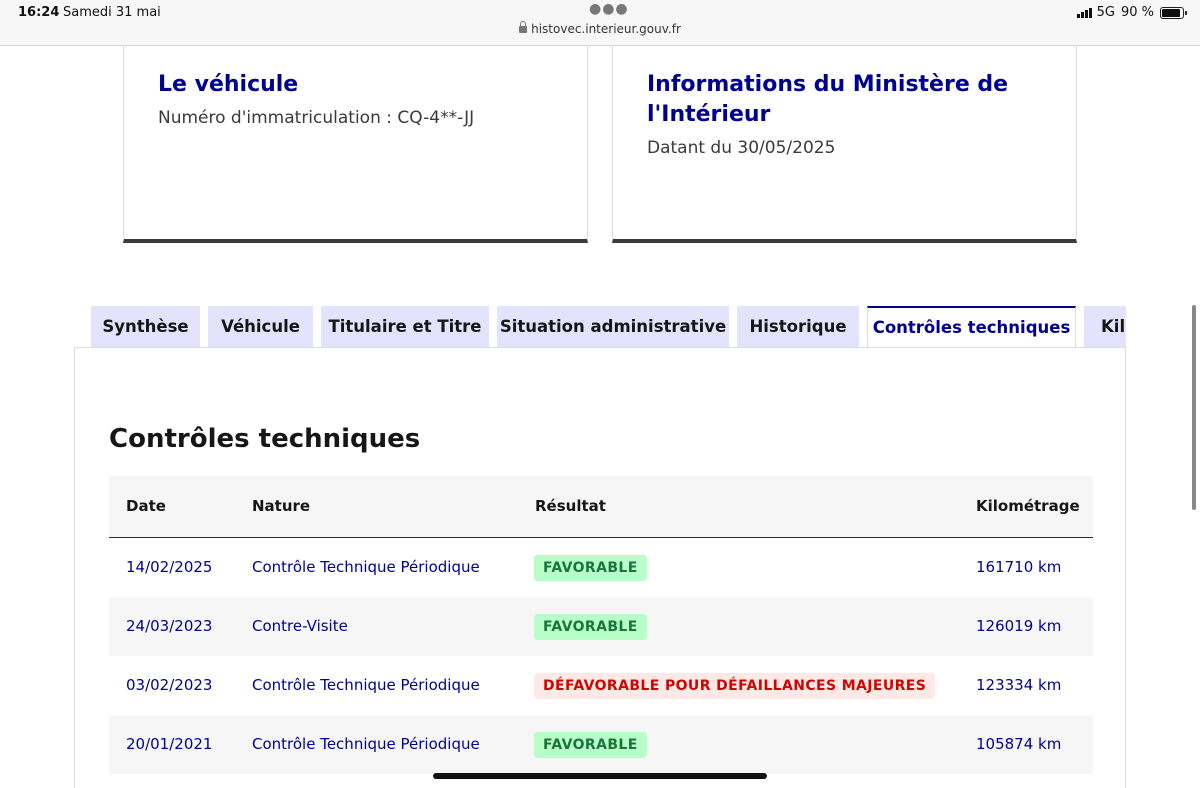 This screenshot has width=1200, height=788. I want to click on status-date: Samedi 31 mai, so click(112, 12).